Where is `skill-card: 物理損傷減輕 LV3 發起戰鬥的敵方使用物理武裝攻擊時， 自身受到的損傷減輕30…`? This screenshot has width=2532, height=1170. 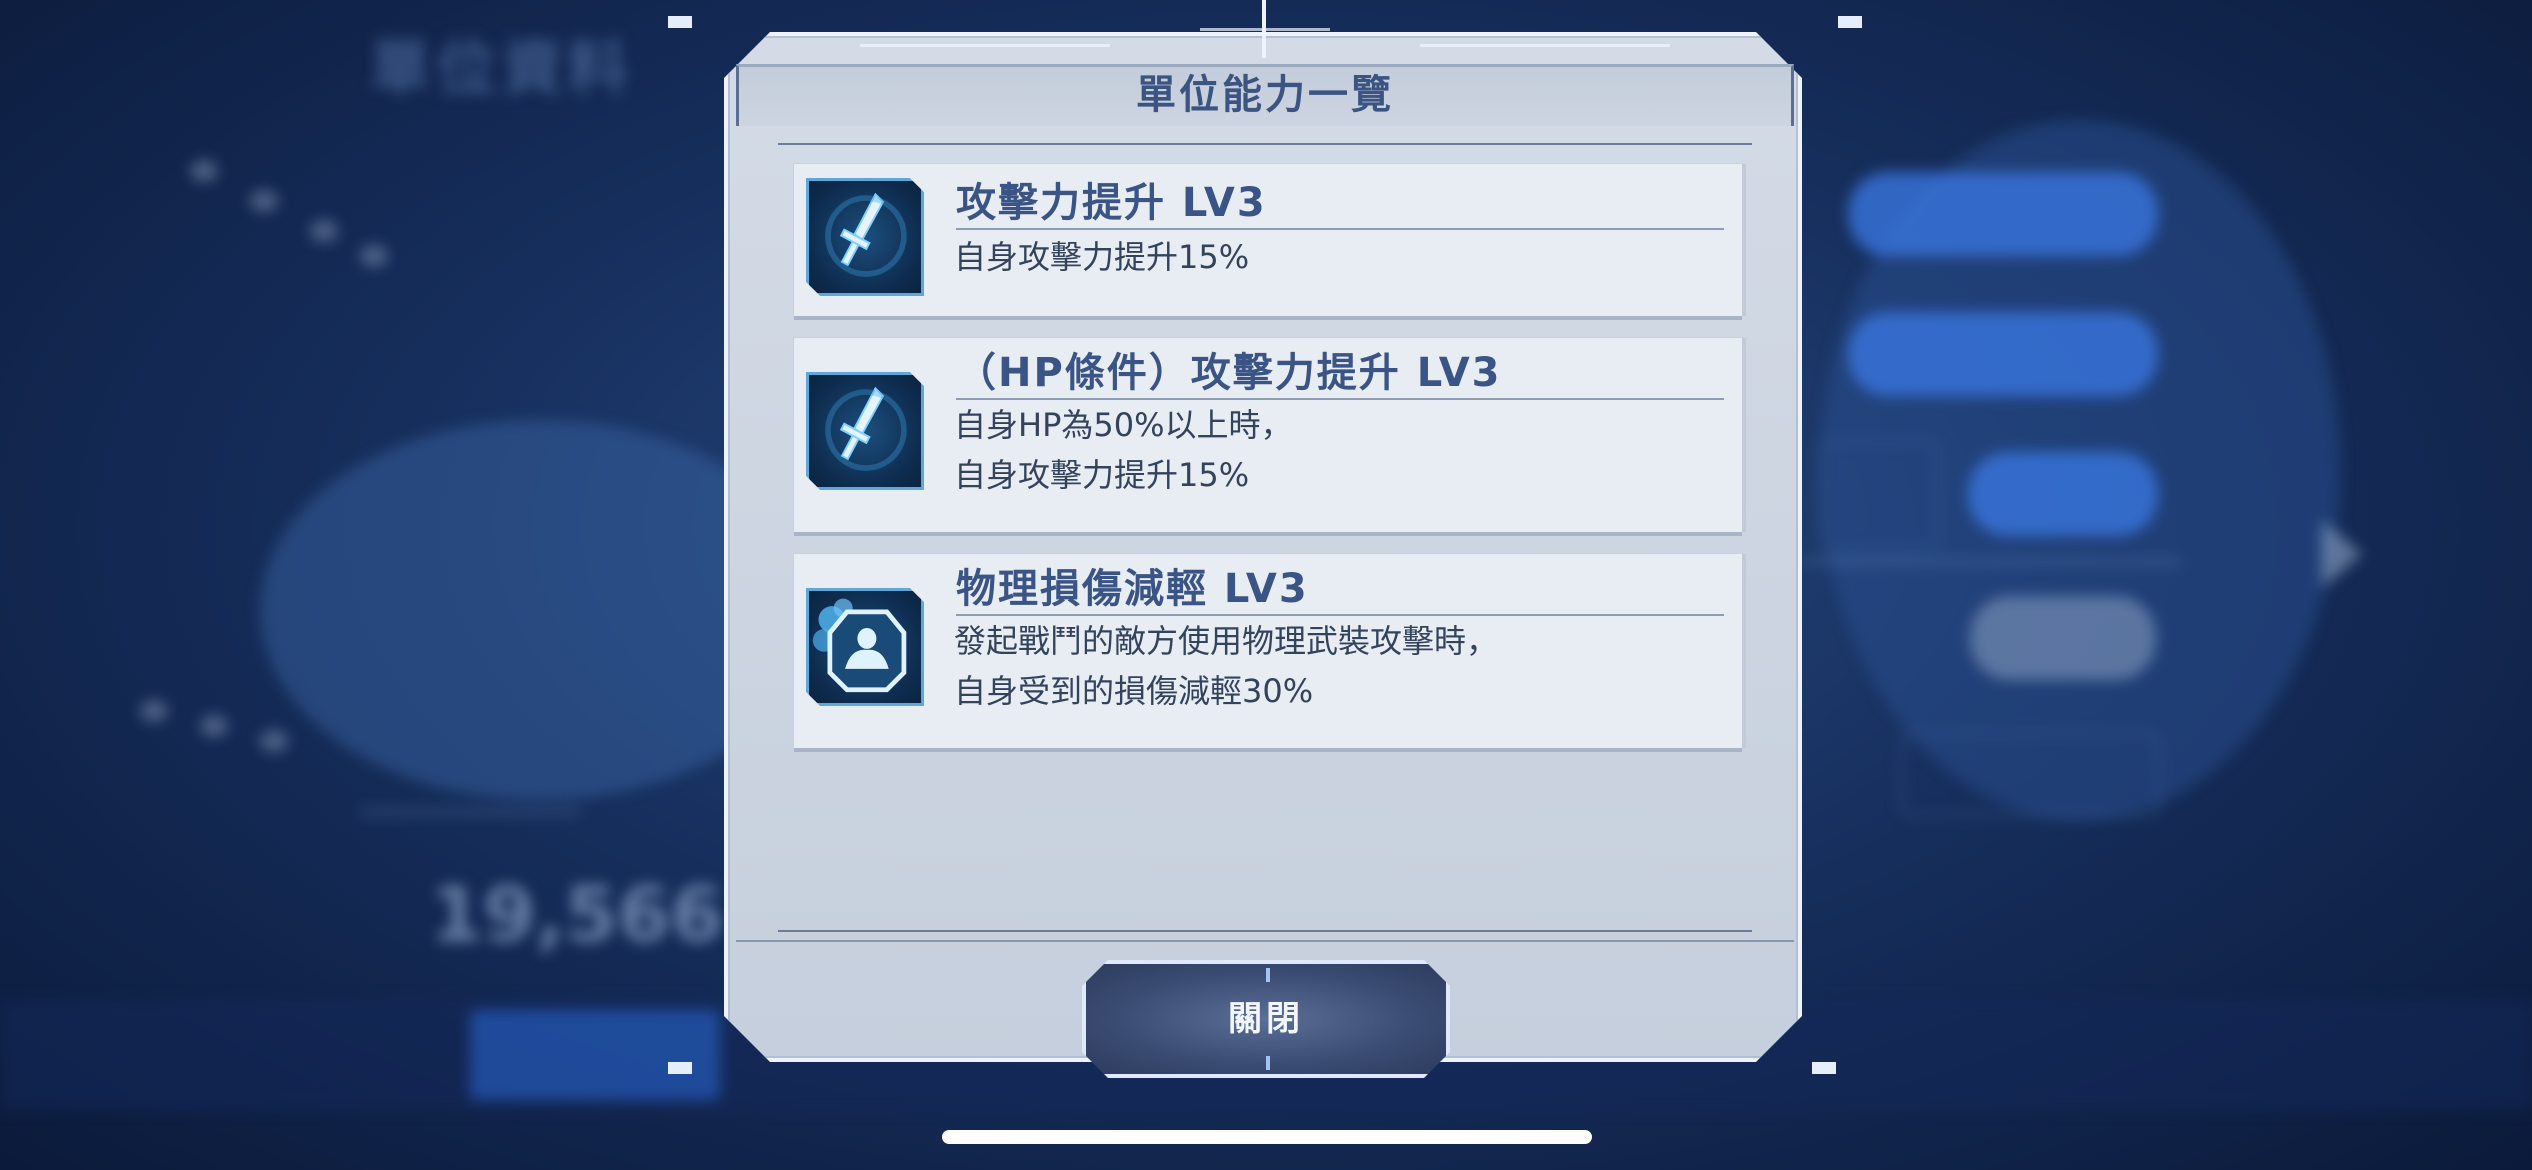
skill-card: 物理損傷減輕 LV3 發起戰鬥的敵方使用物理武裝攻擊時， 自身受到的損傷減輕30… is located at coordinates (1268, 651).